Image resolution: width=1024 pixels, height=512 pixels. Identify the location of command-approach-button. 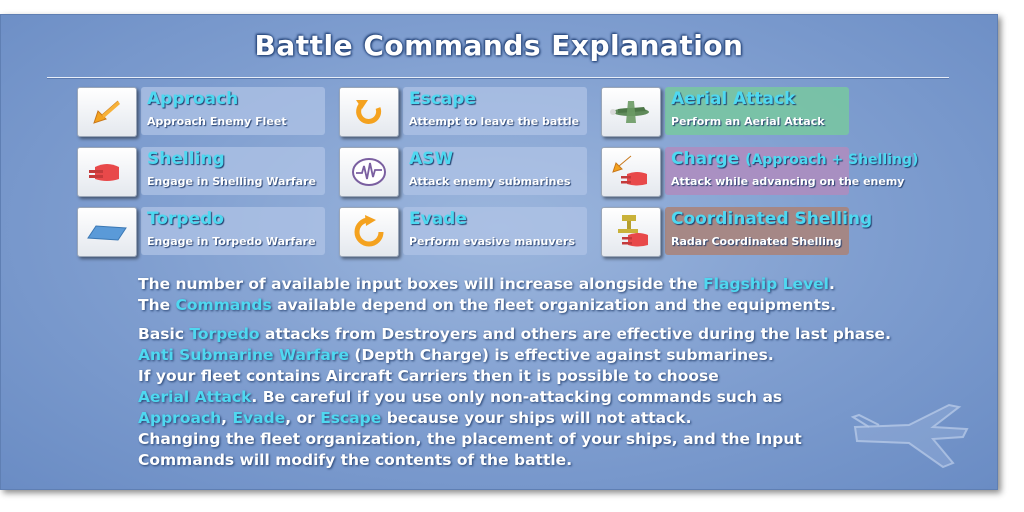
(107, 112).